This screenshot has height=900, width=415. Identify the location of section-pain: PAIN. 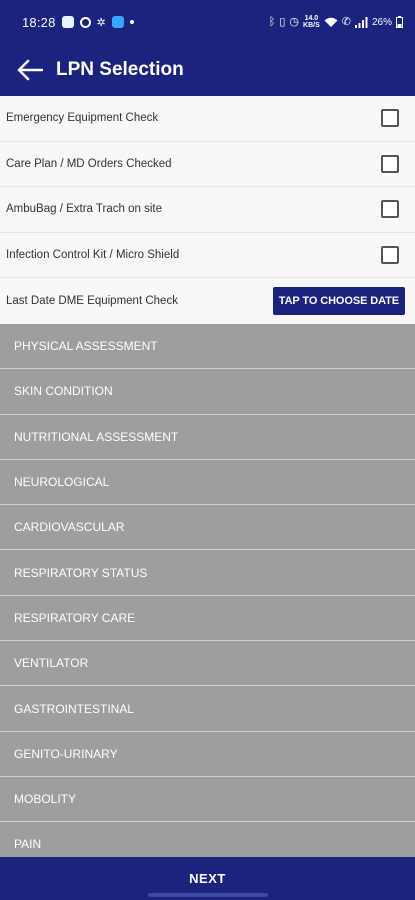
(207, 840).